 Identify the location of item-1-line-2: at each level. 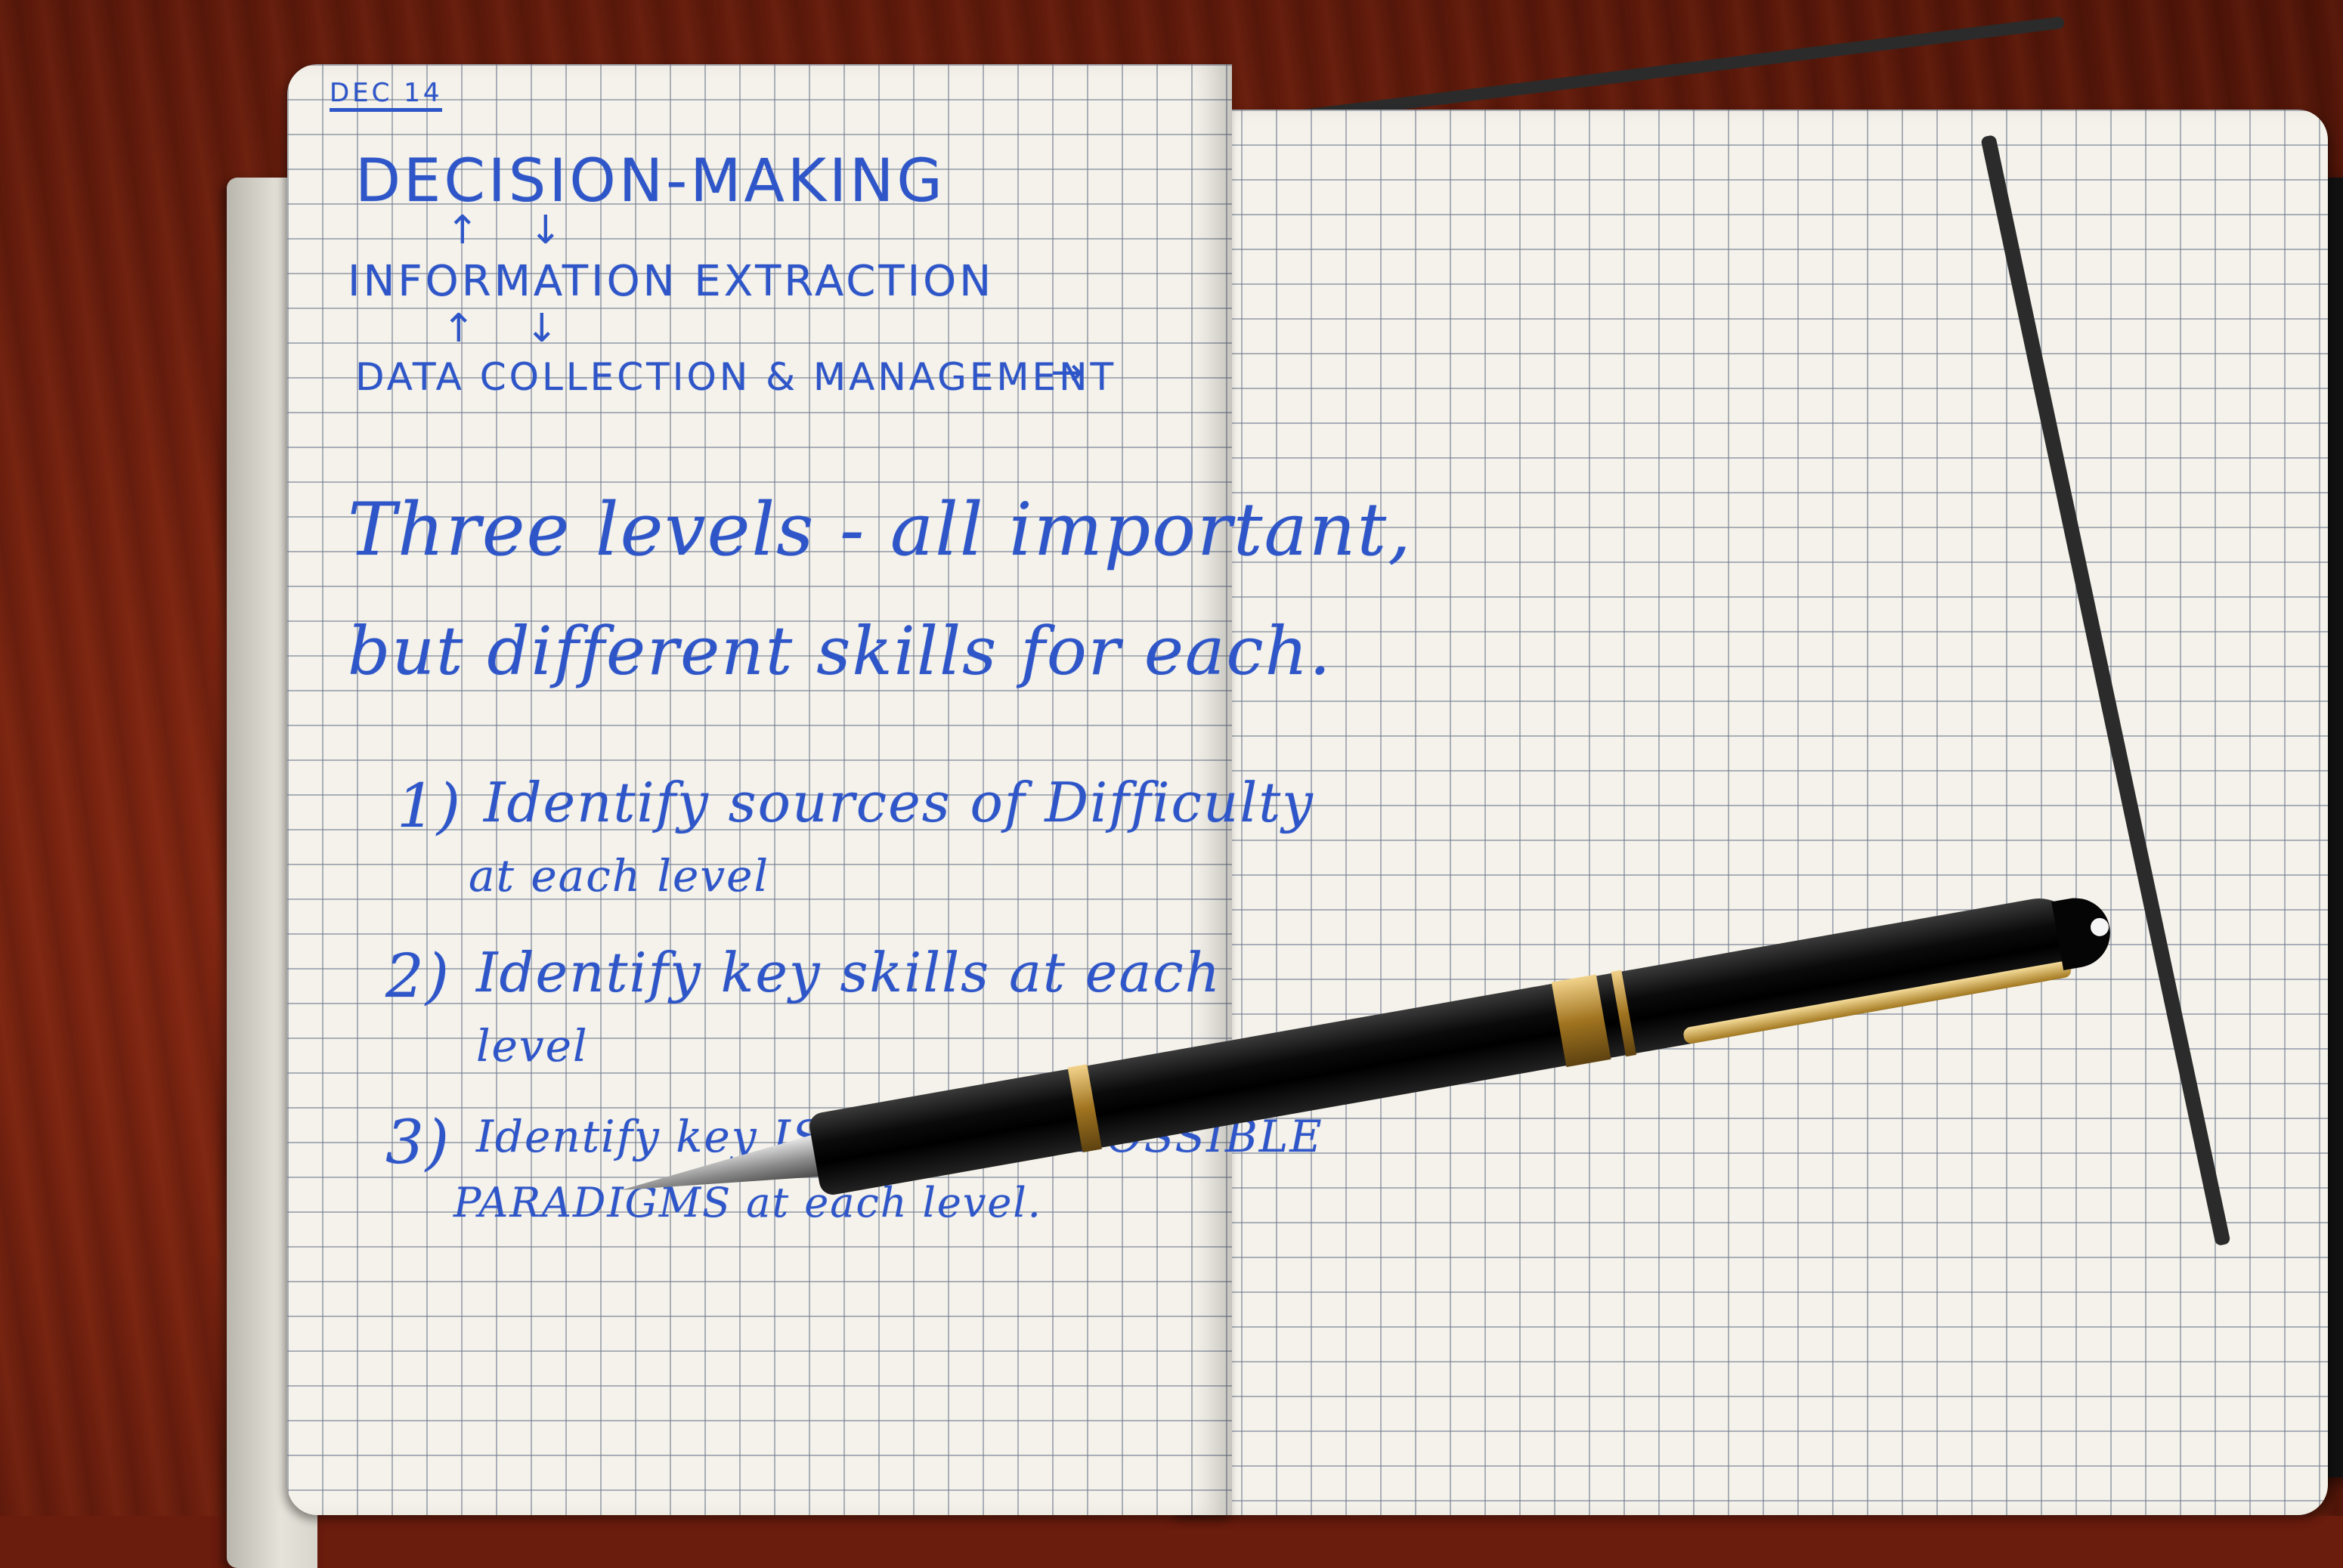
(619, 876).